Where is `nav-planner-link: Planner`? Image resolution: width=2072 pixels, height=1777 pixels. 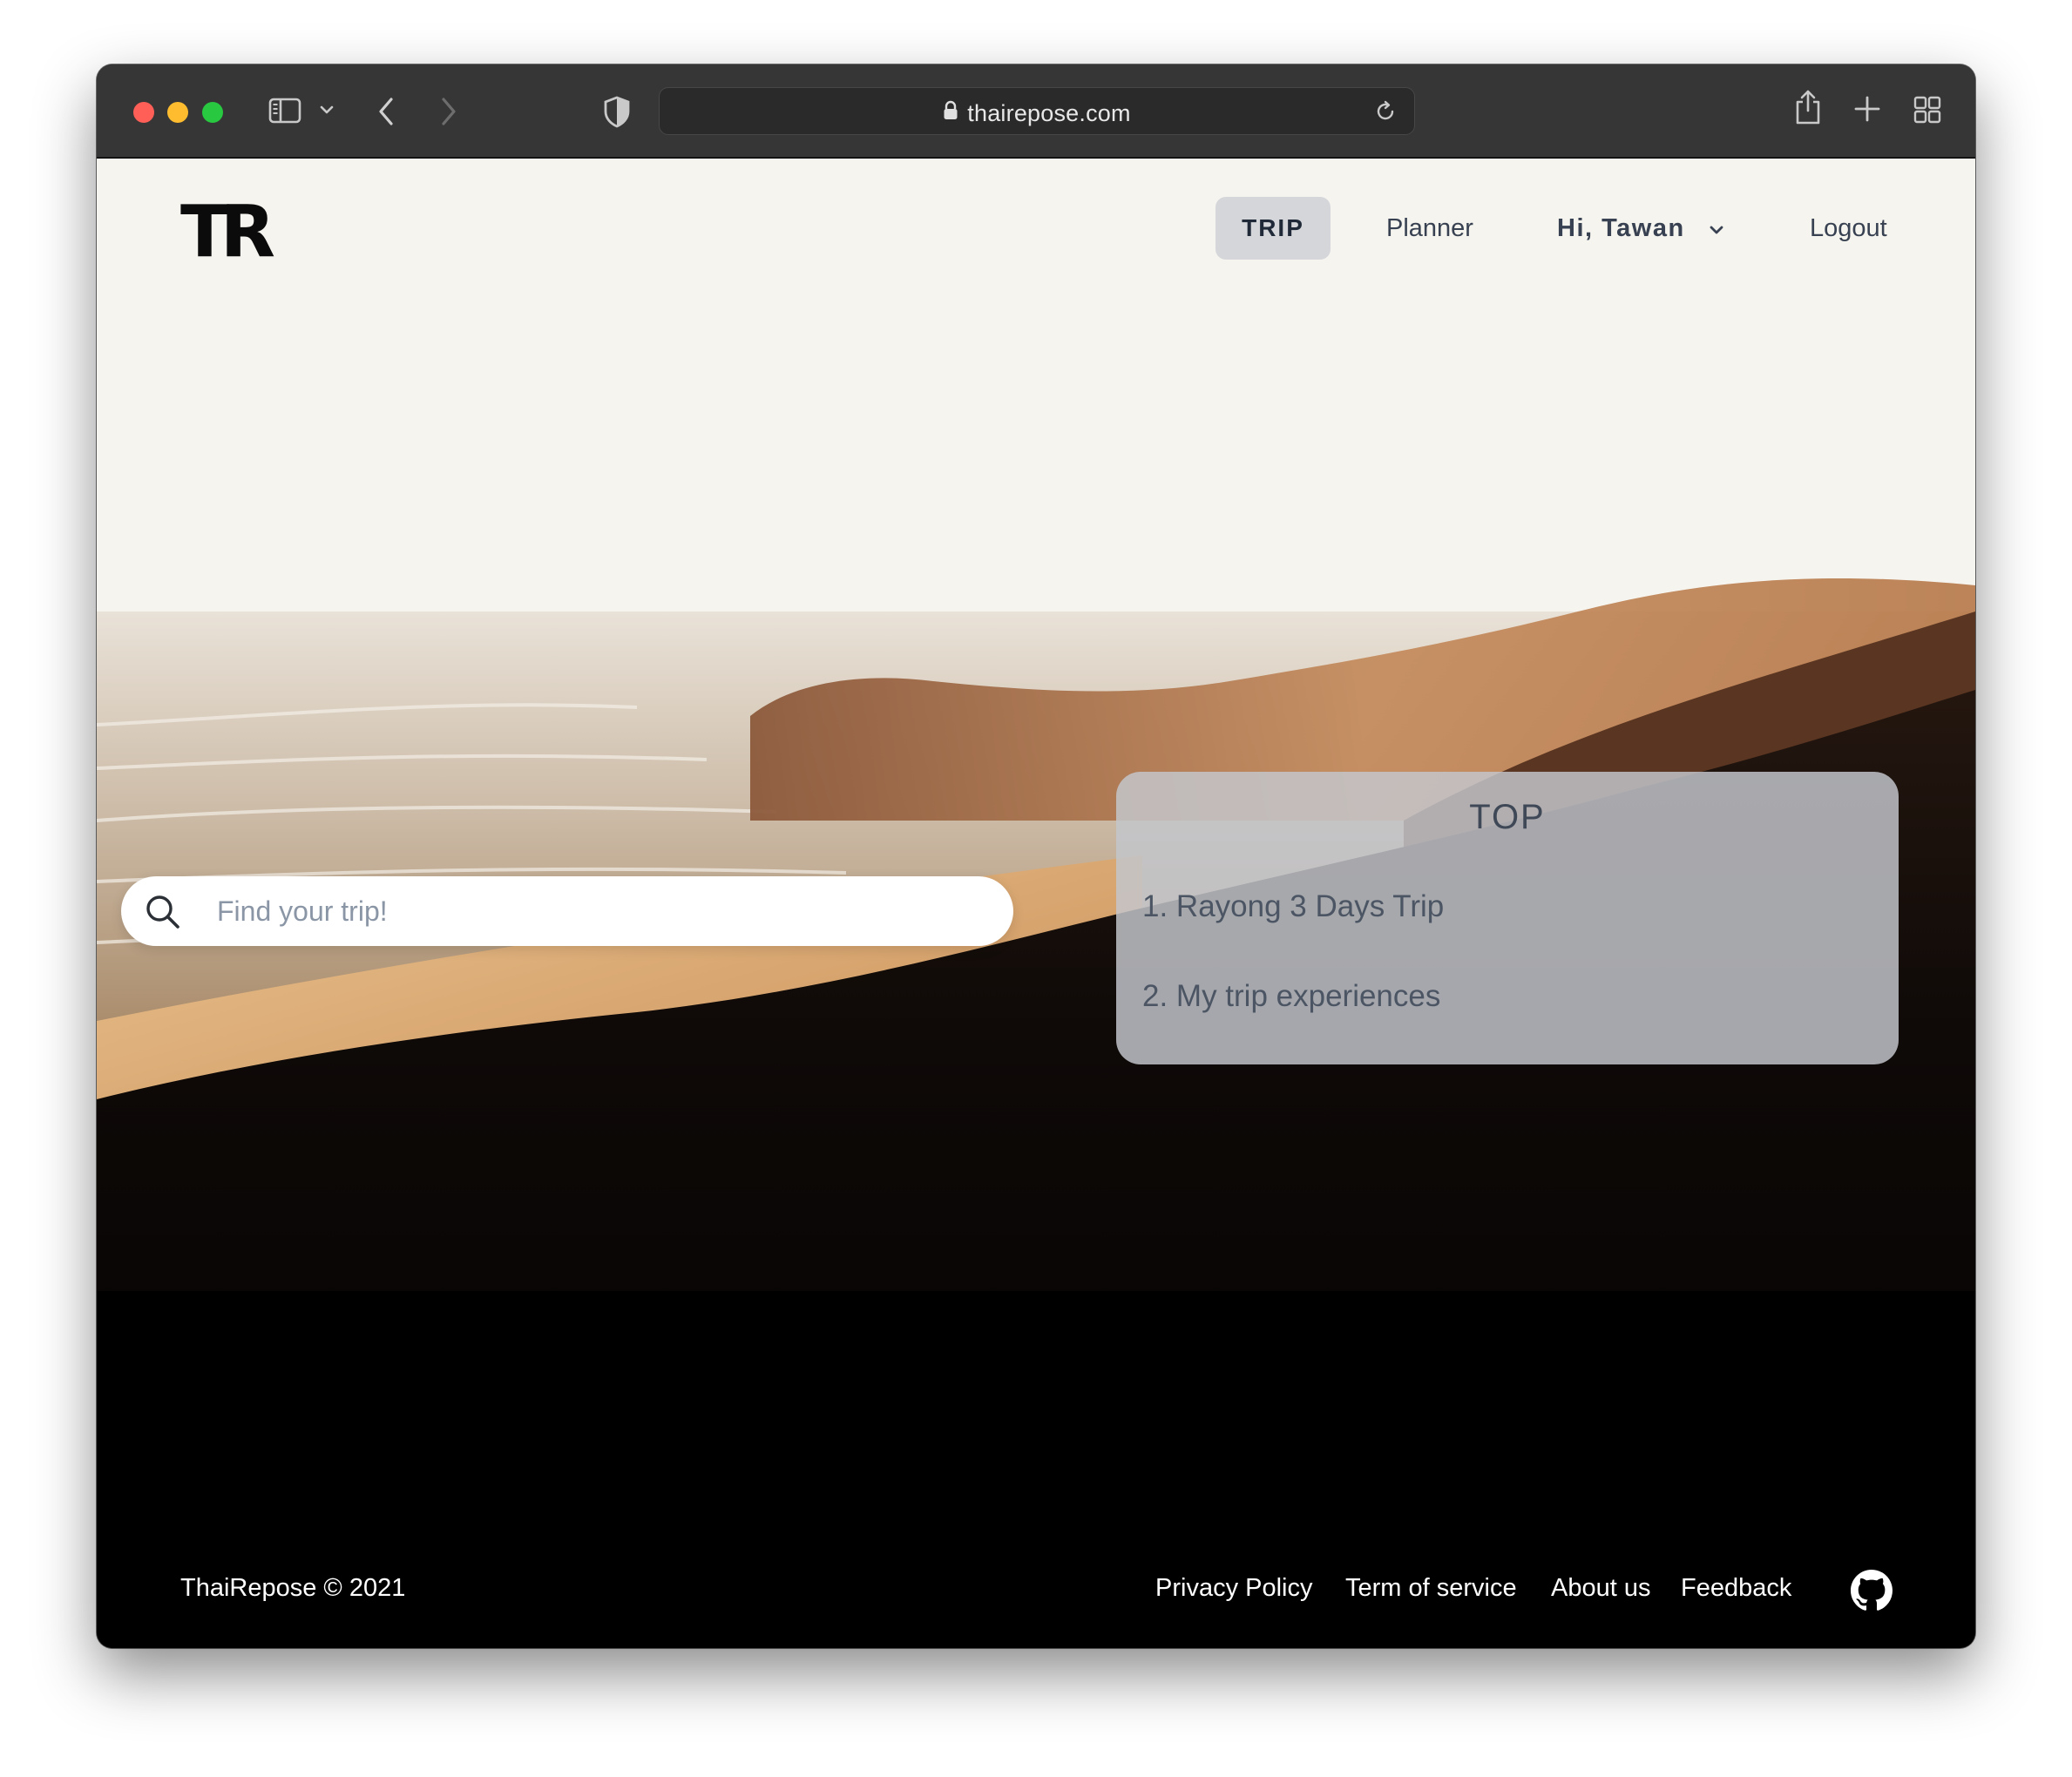 nav-planner-link: Planner is located at coordinates (1430, 228).